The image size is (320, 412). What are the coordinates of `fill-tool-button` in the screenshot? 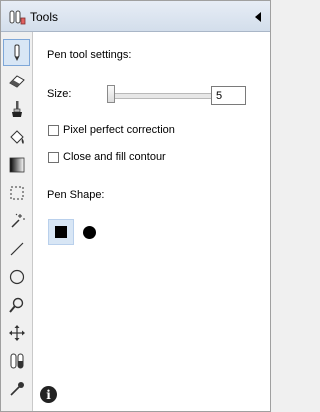 It's located at (16, 136).